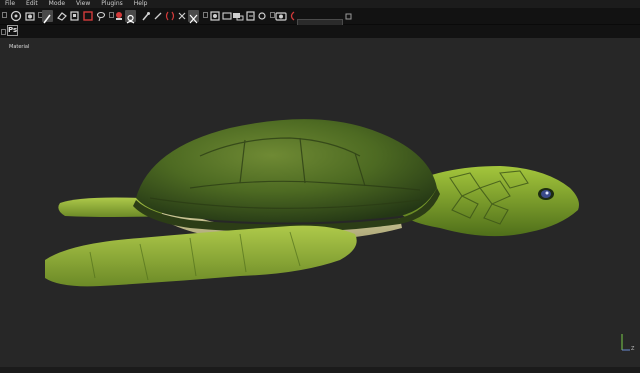  I want to click on slider-grip-icon, so click(349, 16).